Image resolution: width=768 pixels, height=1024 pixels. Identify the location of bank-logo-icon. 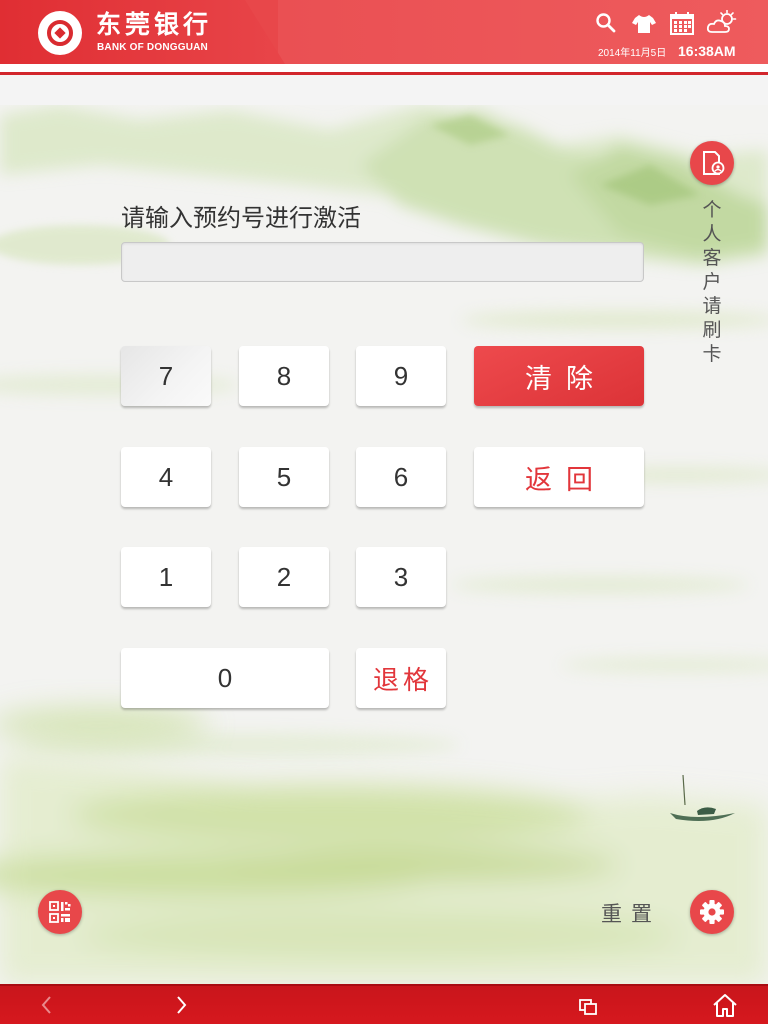
(60, 33).